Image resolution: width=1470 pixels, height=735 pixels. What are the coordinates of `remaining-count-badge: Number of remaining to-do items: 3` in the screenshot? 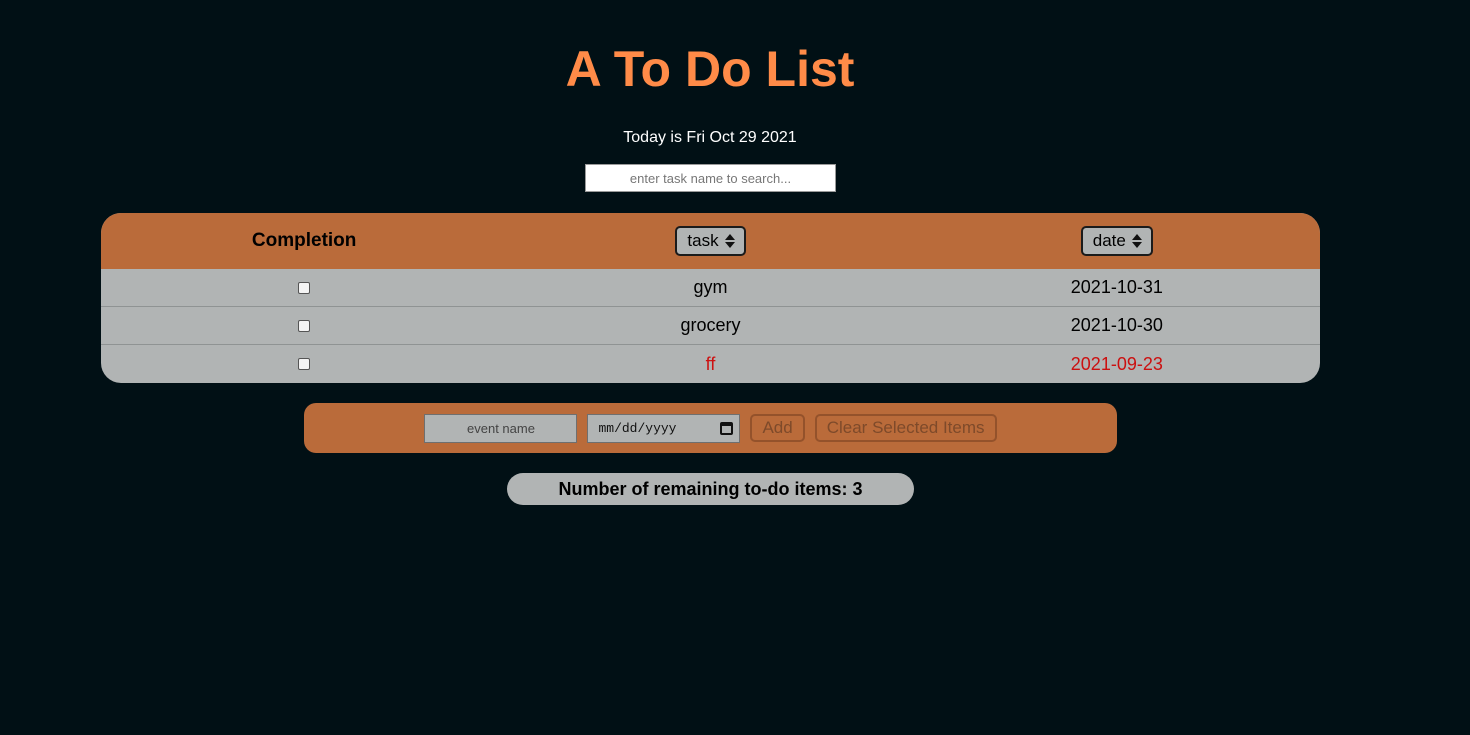 It's located at (710, 489).